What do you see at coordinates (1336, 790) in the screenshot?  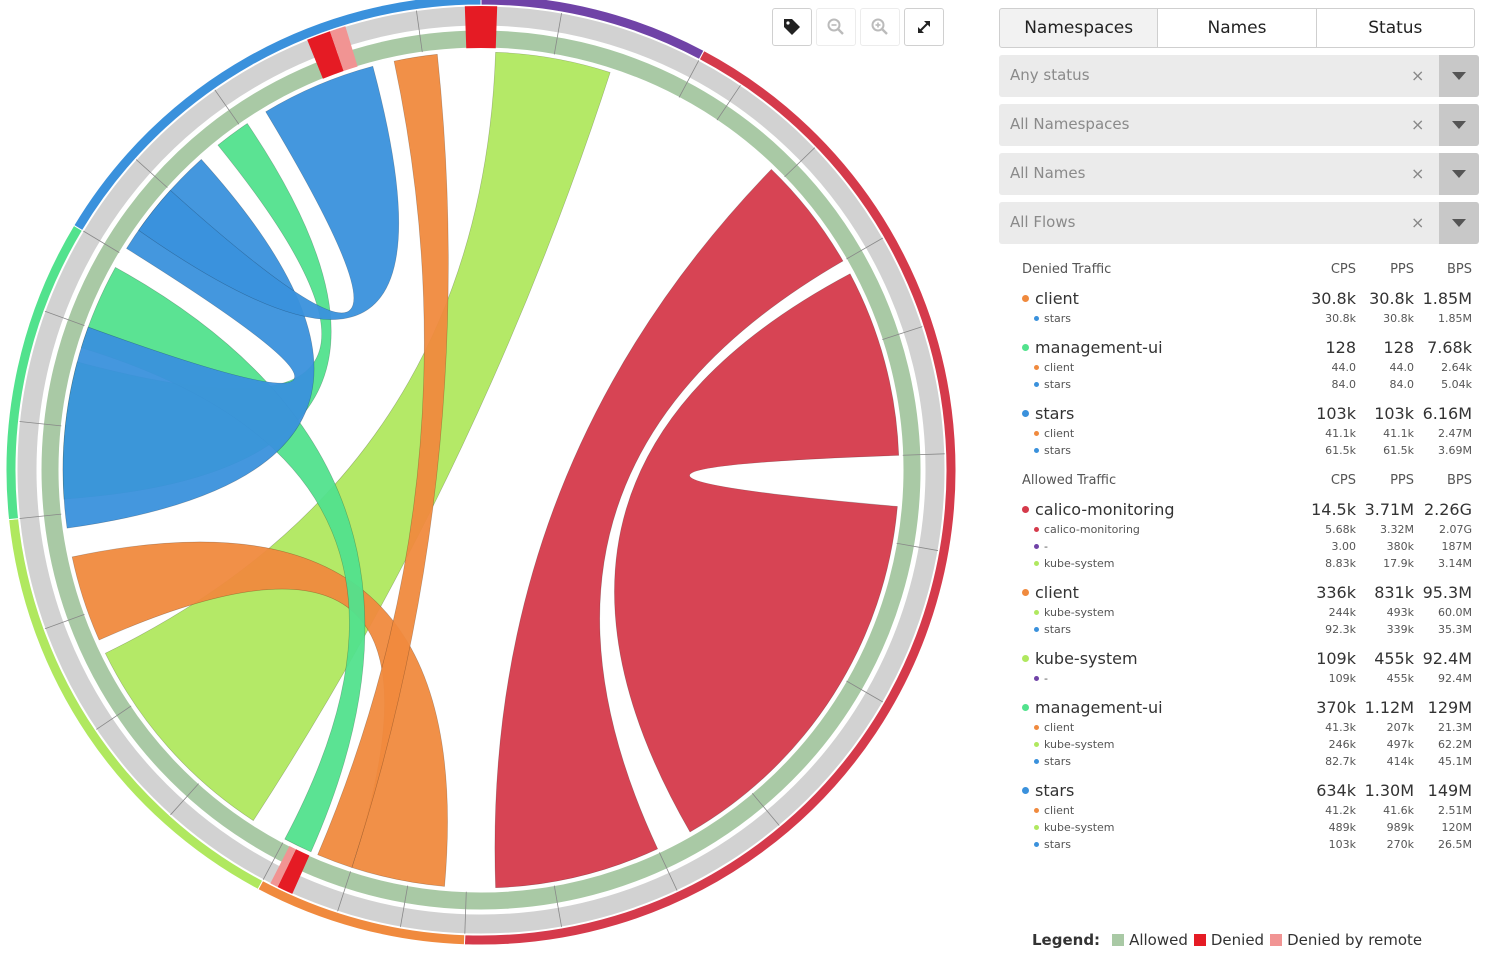 I see `group-cps: 634k` at bounding box center [1336, 790].